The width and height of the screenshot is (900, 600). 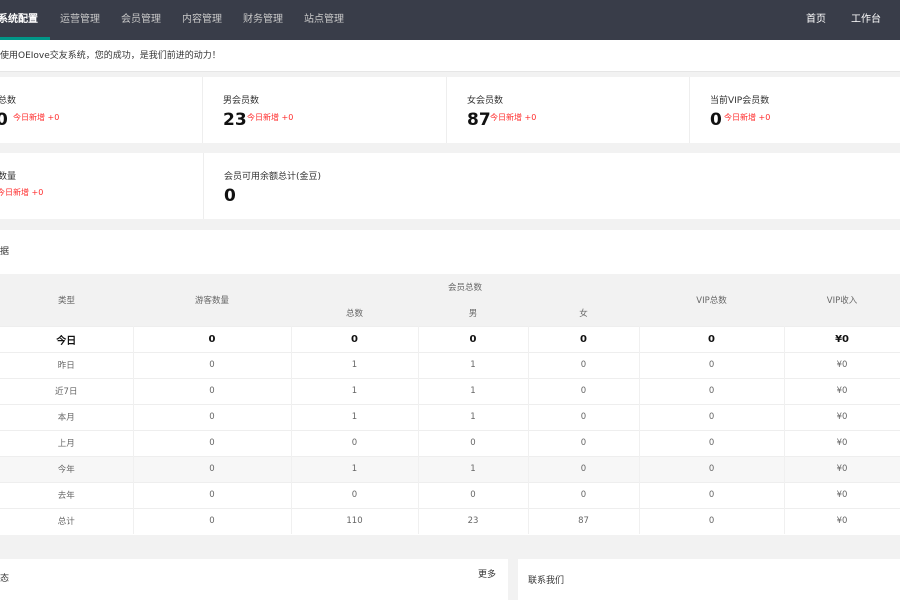 I want to click on cell-type: 昨日, so click(x=67, y=364).